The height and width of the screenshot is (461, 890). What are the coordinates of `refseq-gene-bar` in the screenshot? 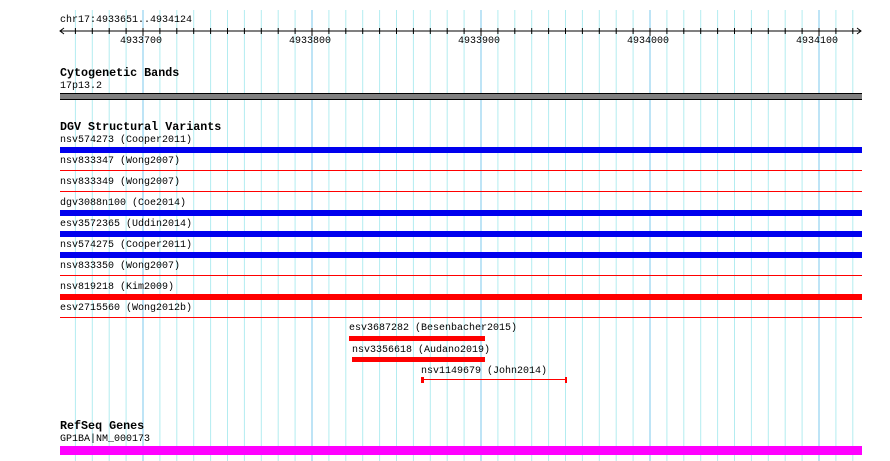 It's located at (461, 450).